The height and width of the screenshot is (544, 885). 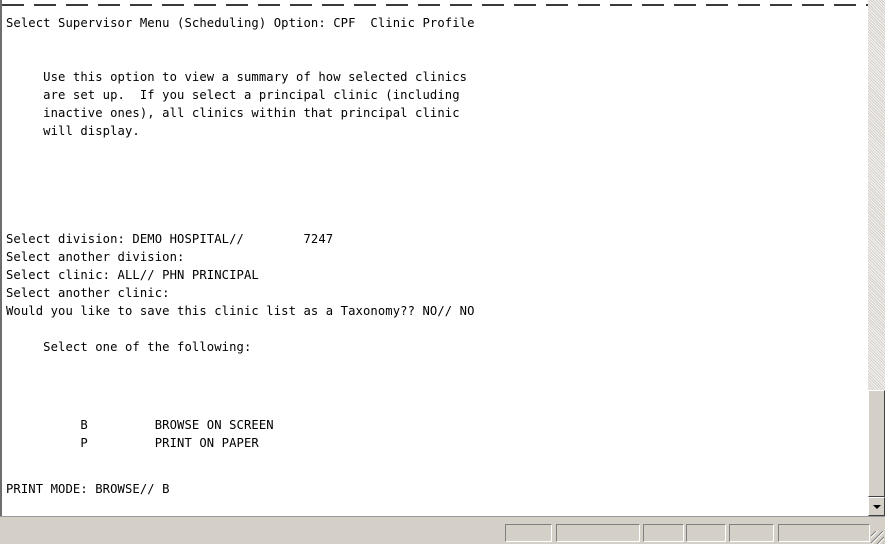 What do you see at coordinates (876, 258) in the screenshot?
I see `vertical-scrollbar` at bounding box center [876, 258].